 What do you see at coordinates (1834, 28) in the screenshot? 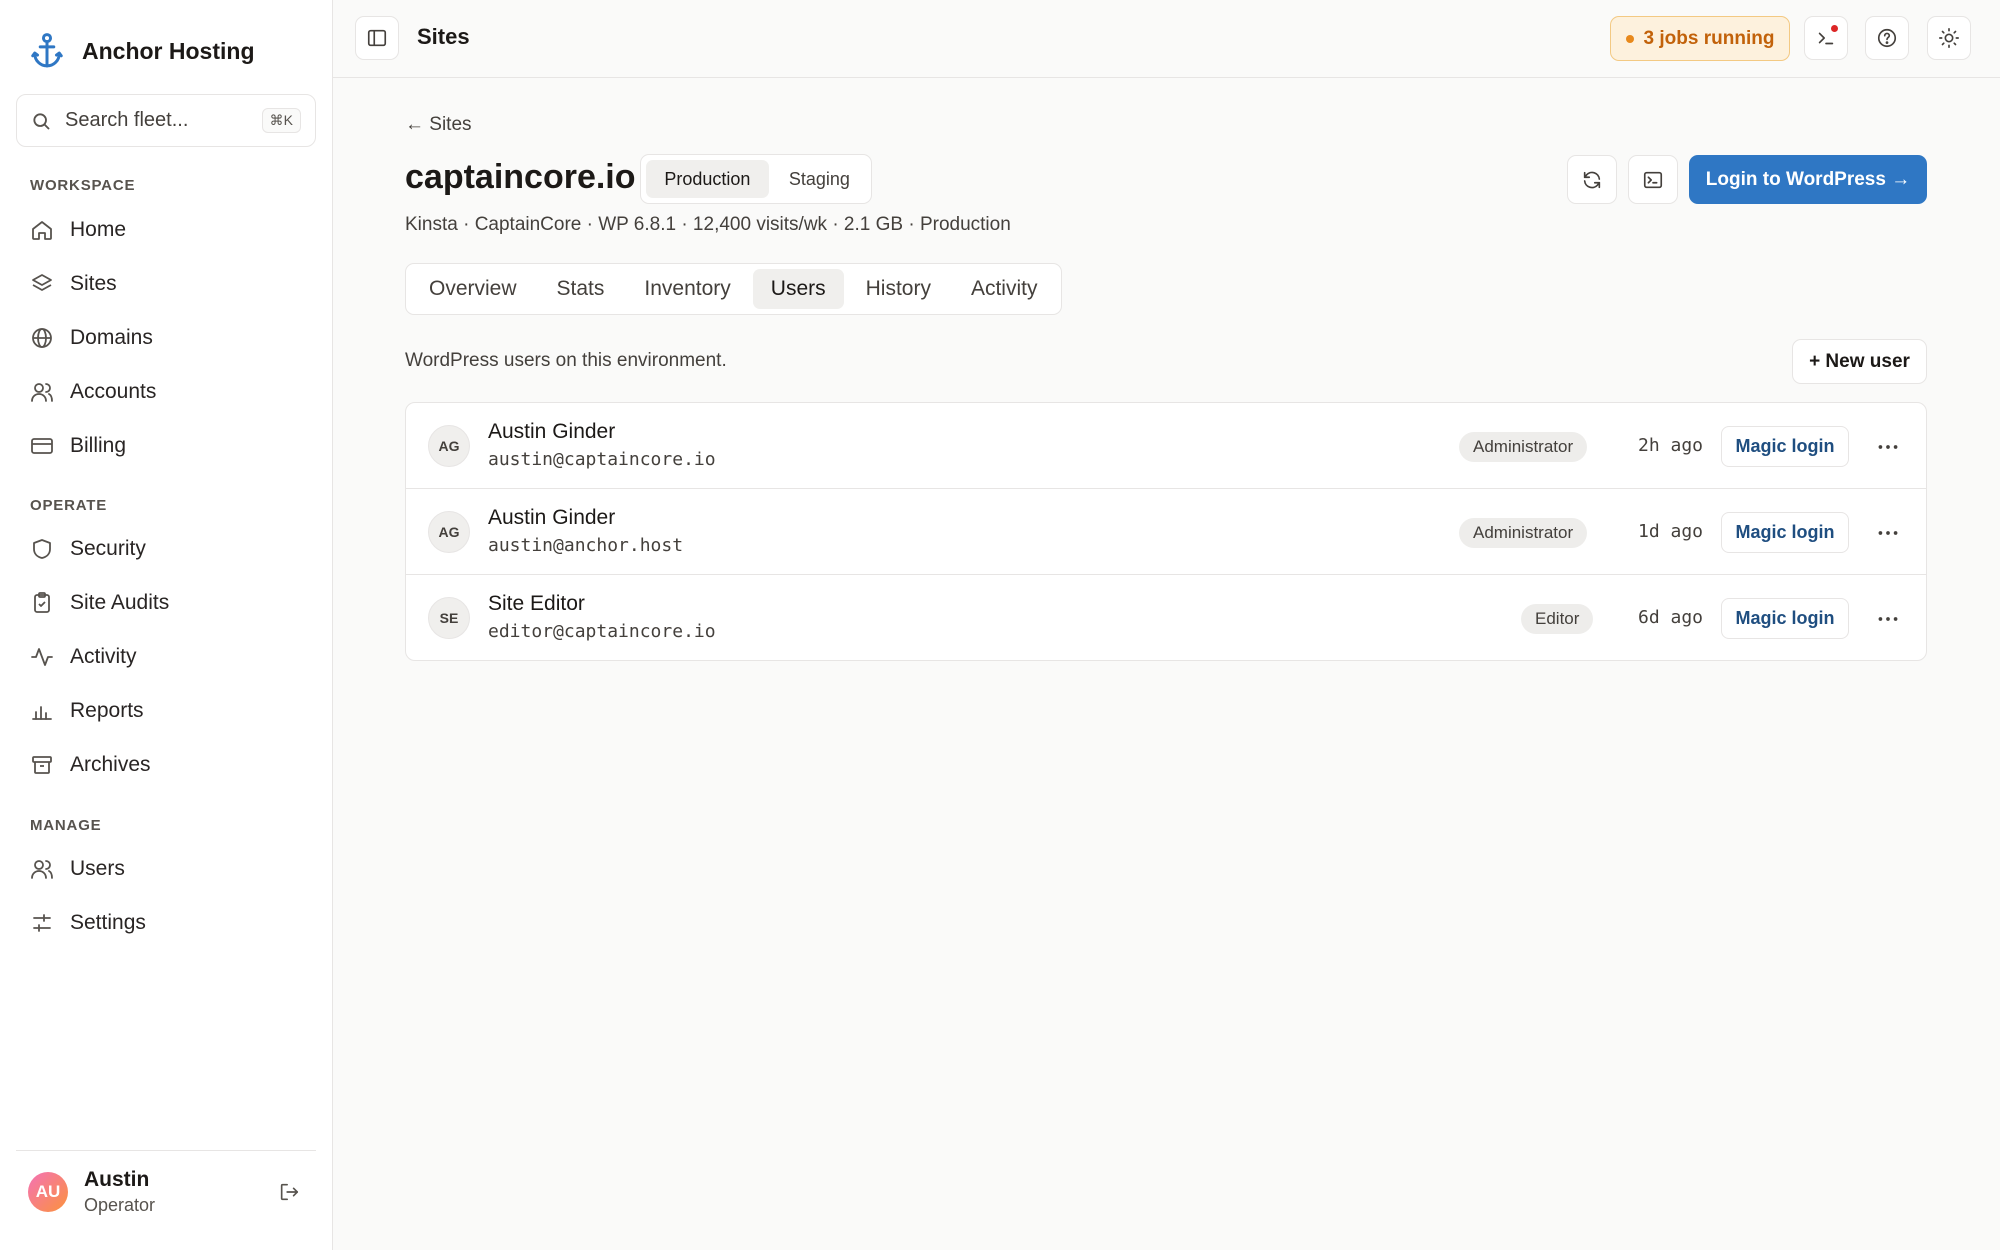
I see `notification-dot` at bounding box center [1834, 28].